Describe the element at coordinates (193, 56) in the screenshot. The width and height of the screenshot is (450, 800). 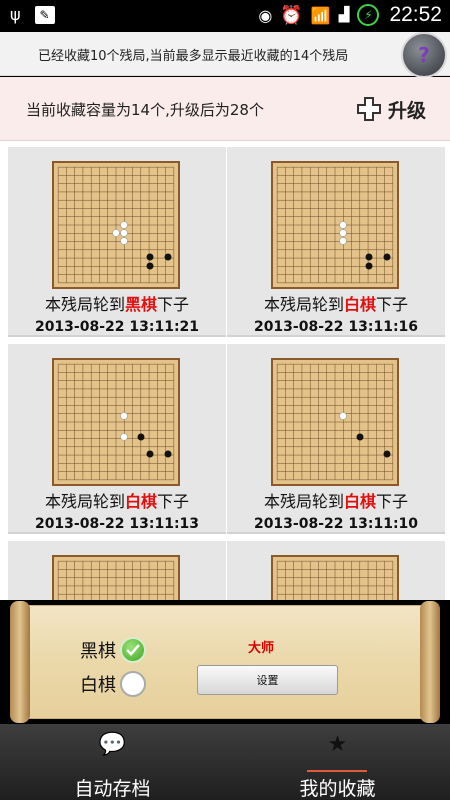
I see `notice-text: 已经收藏10个残局,当前最多显示最近收藏的14个残局` at that location.